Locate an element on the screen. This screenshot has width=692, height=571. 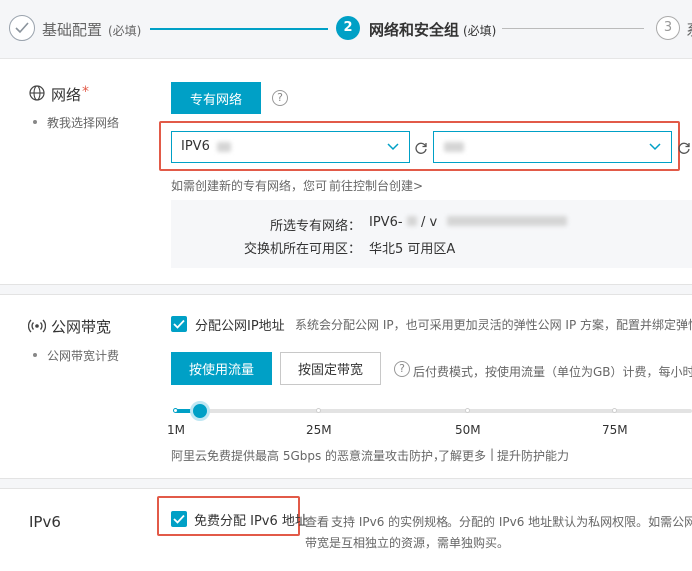
selected-vpc-value: IPV6- is located at coordinates (386, 222).